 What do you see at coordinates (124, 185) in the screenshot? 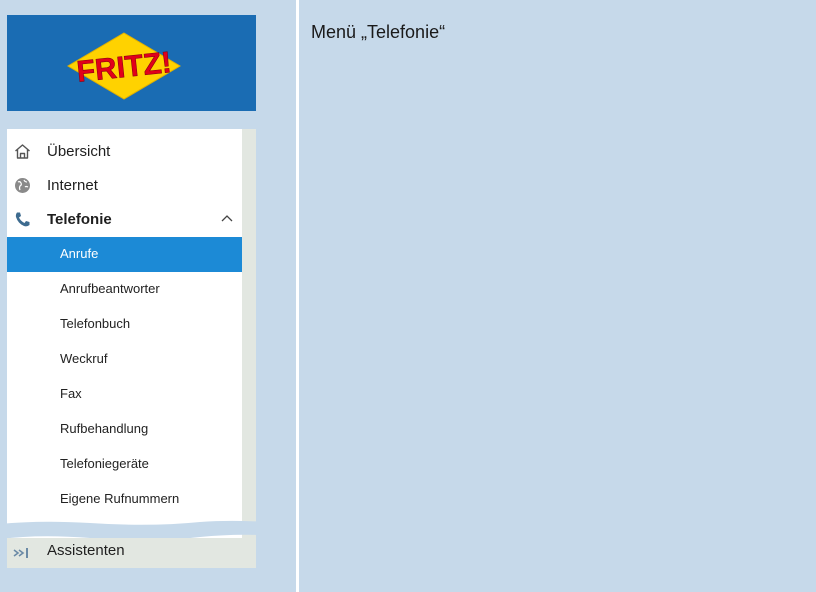
I see `nav-item-internet: Internet` at bounding box center [124, 185].